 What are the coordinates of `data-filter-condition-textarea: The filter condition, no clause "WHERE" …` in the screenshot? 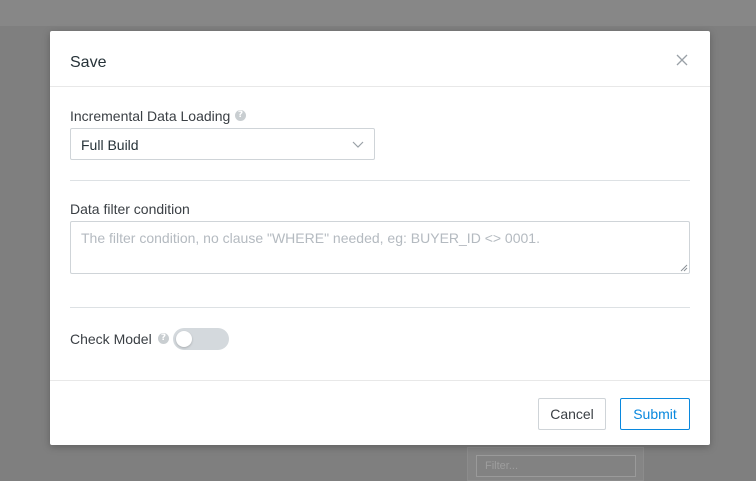 It's located at (380, 247).